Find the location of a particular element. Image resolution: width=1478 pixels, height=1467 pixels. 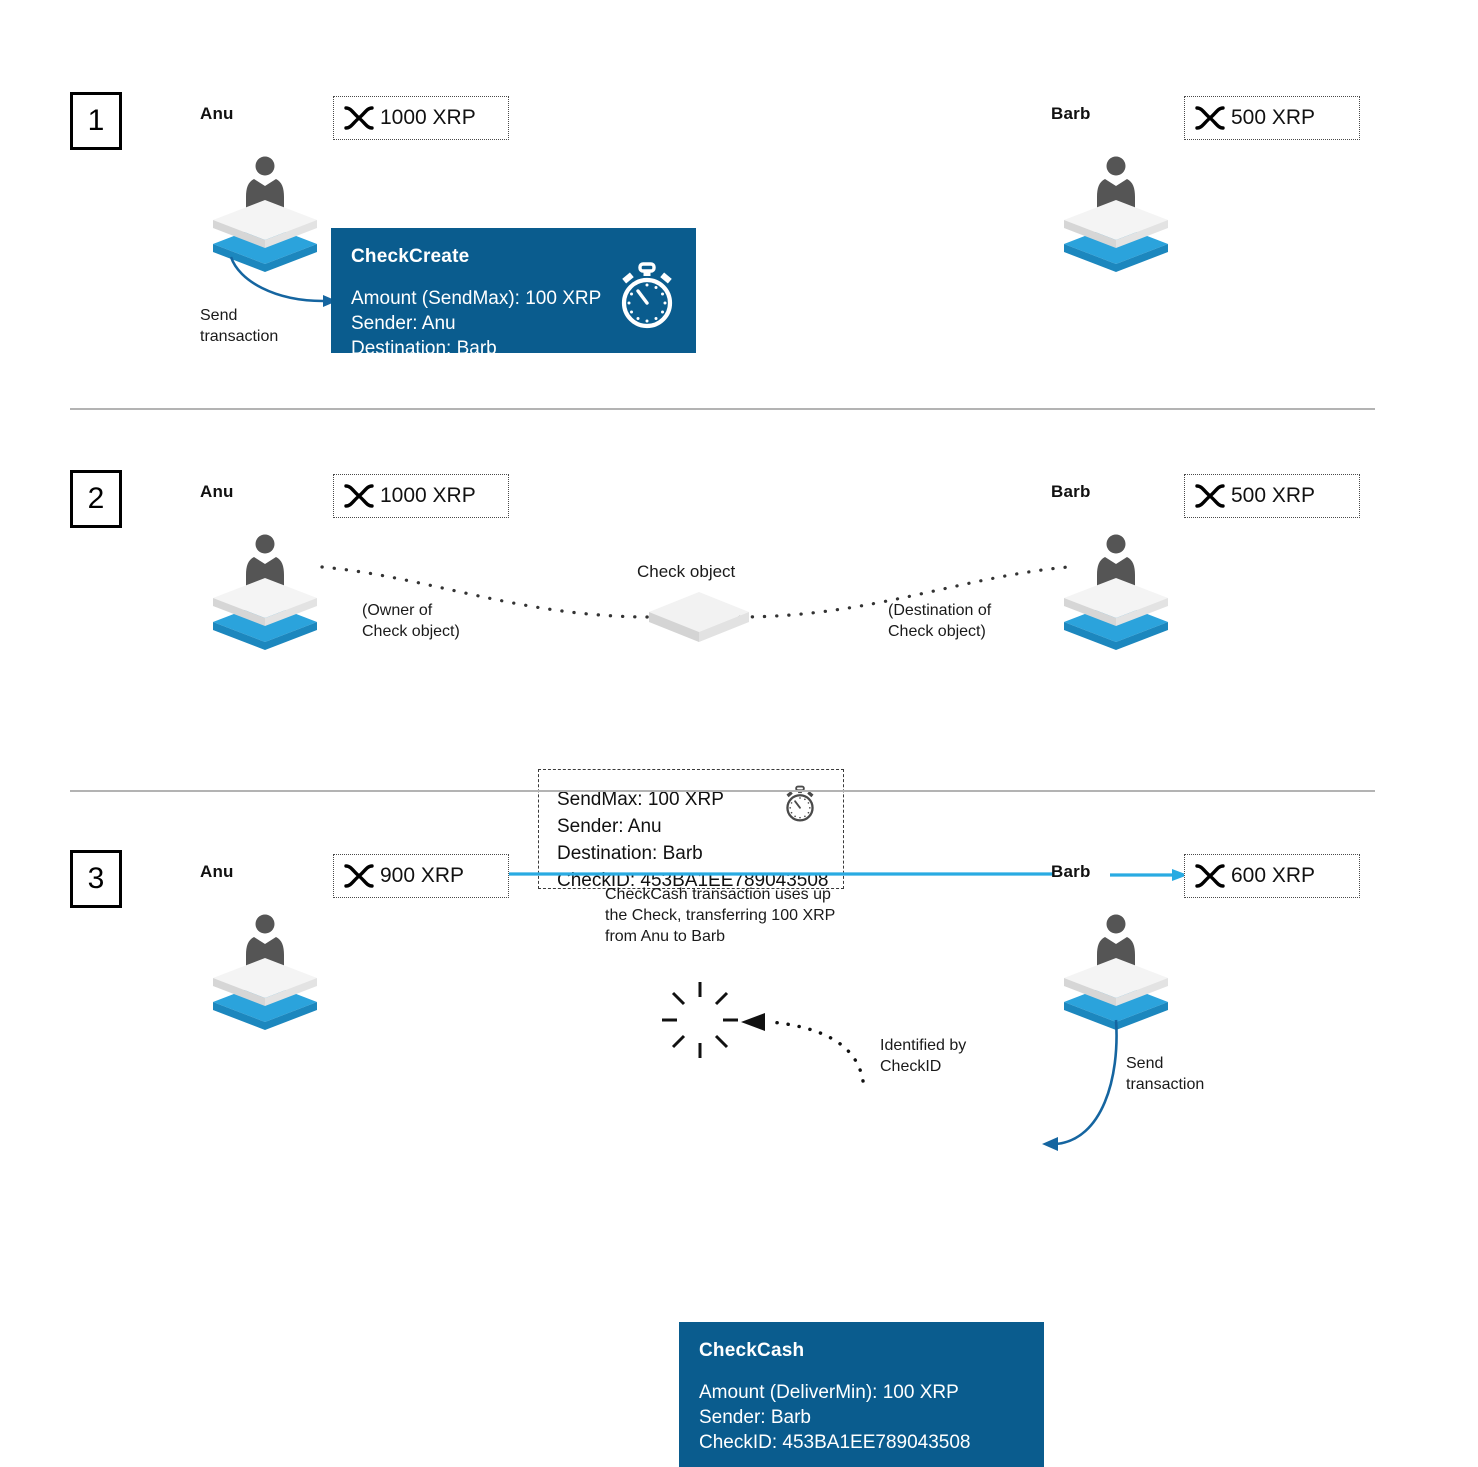

step-number-2: 2 is located at coordinates (96, 498).